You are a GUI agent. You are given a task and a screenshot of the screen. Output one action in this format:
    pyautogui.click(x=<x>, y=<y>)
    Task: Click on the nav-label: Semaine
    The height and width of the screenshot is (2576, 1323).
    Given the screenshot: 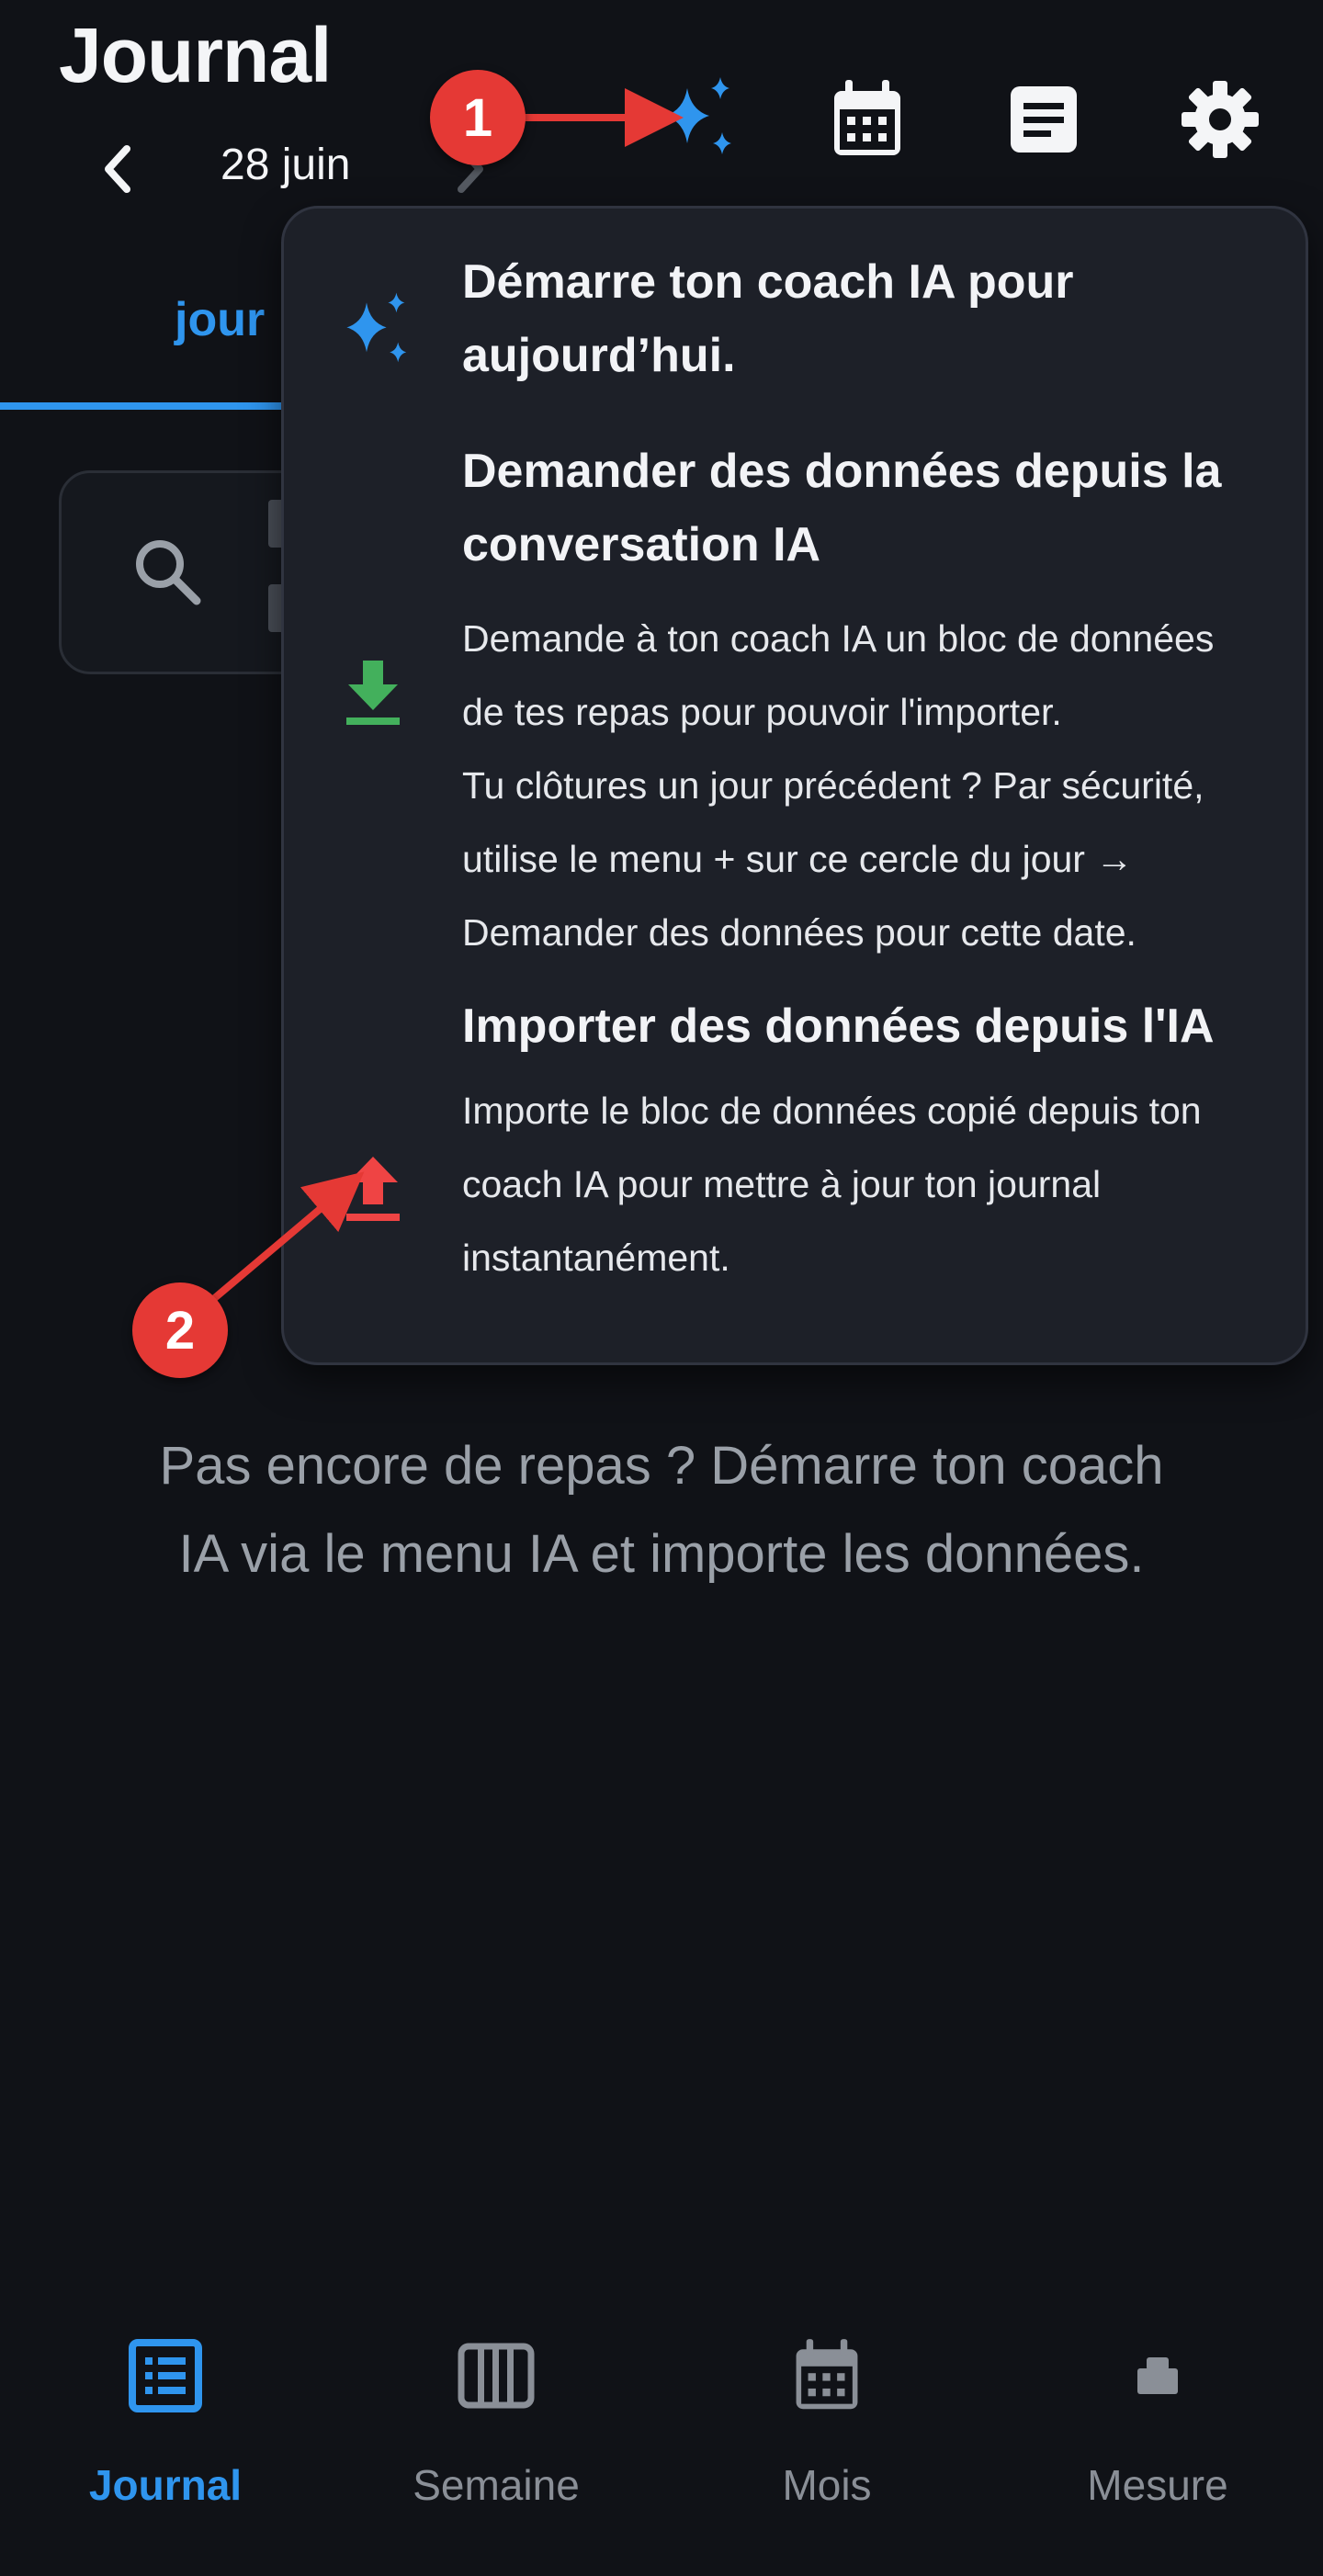 What is the action you would take?
    pyautogui.click(x=496, y=2485)
    